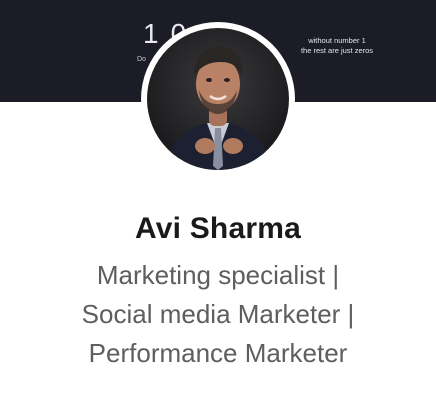  Describe the element at coordinates (337, 50) in the screenshot. I see `banner-tagline-line-2: the rest are just zeros` at that location.